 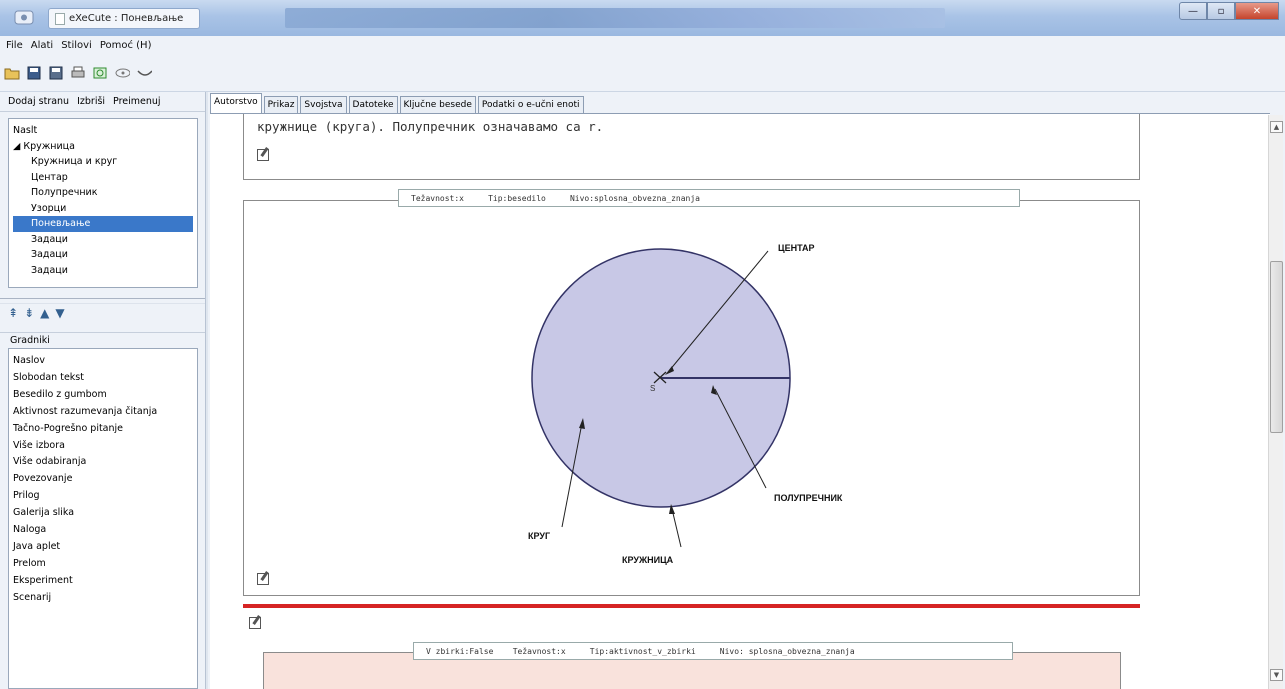 What do you see at coordinates (652, 388) in the screenshot?
I see `center-label: S` at bounding box center [652, 388].